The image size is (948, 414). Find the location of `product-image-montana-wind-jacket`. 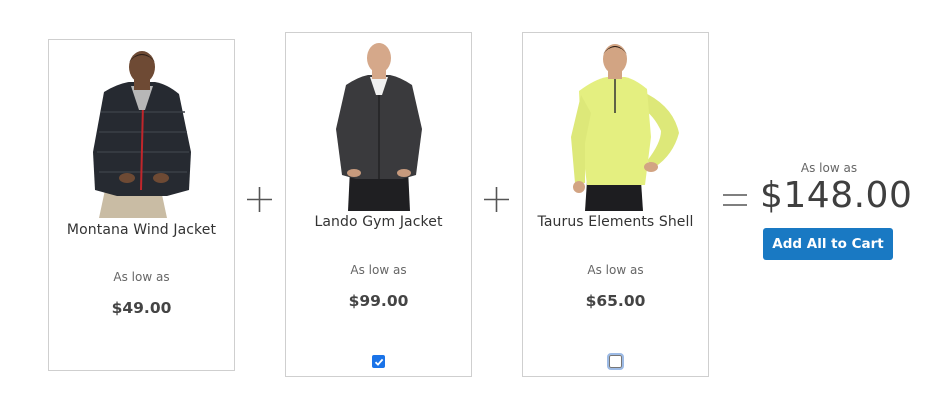

product-image-montana-wind-jacket is located at coordinates (141, 129).